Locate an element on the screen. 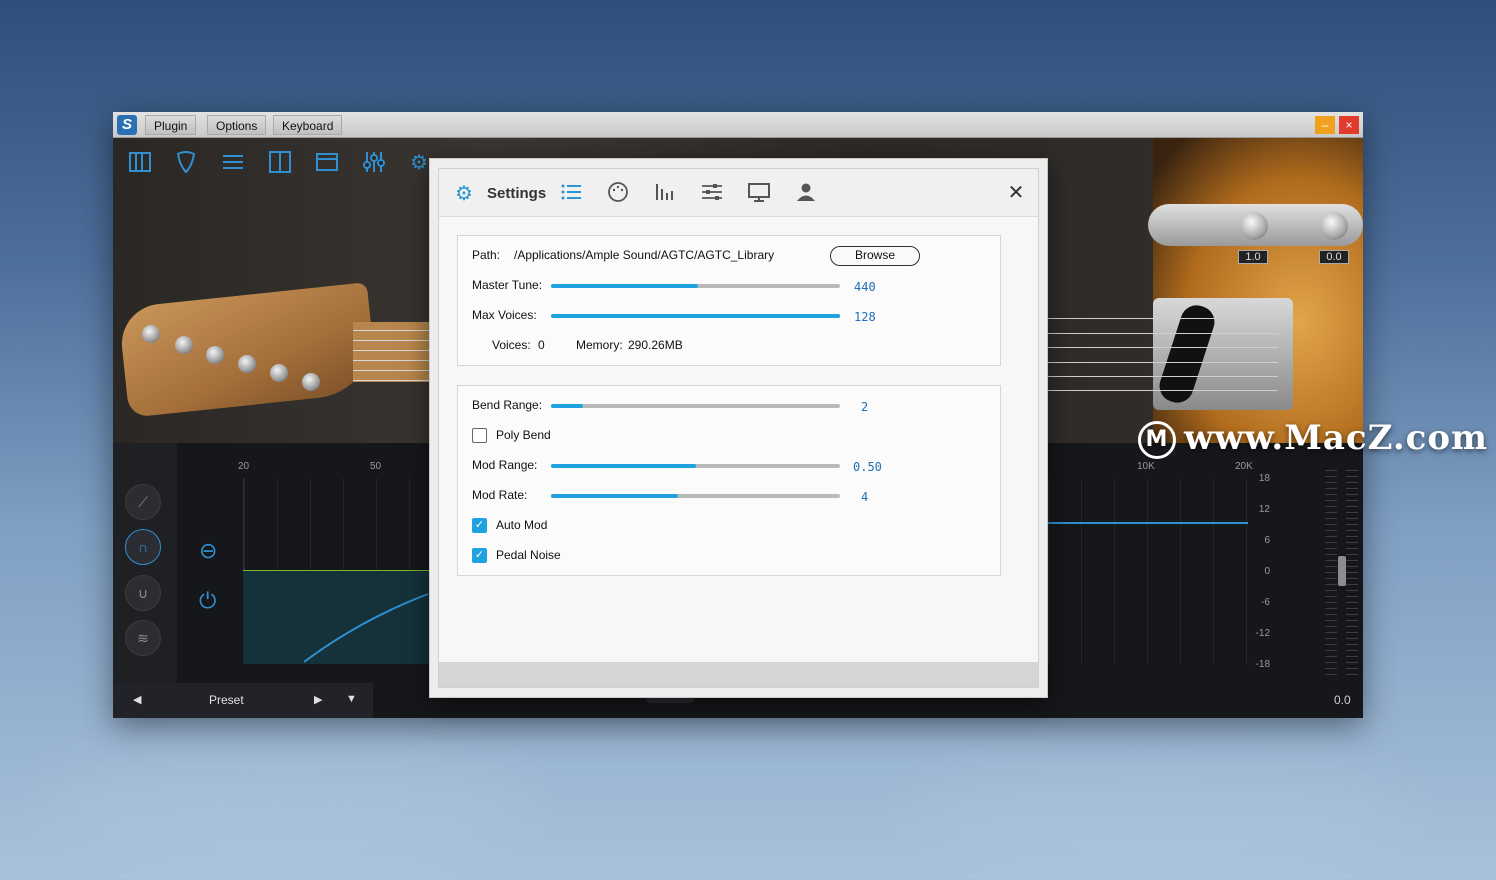 Image resolution: width=1496 pixels, height=880 pixels. preset-dropdown-icon: ▼ is located at coordinates (351, 699).